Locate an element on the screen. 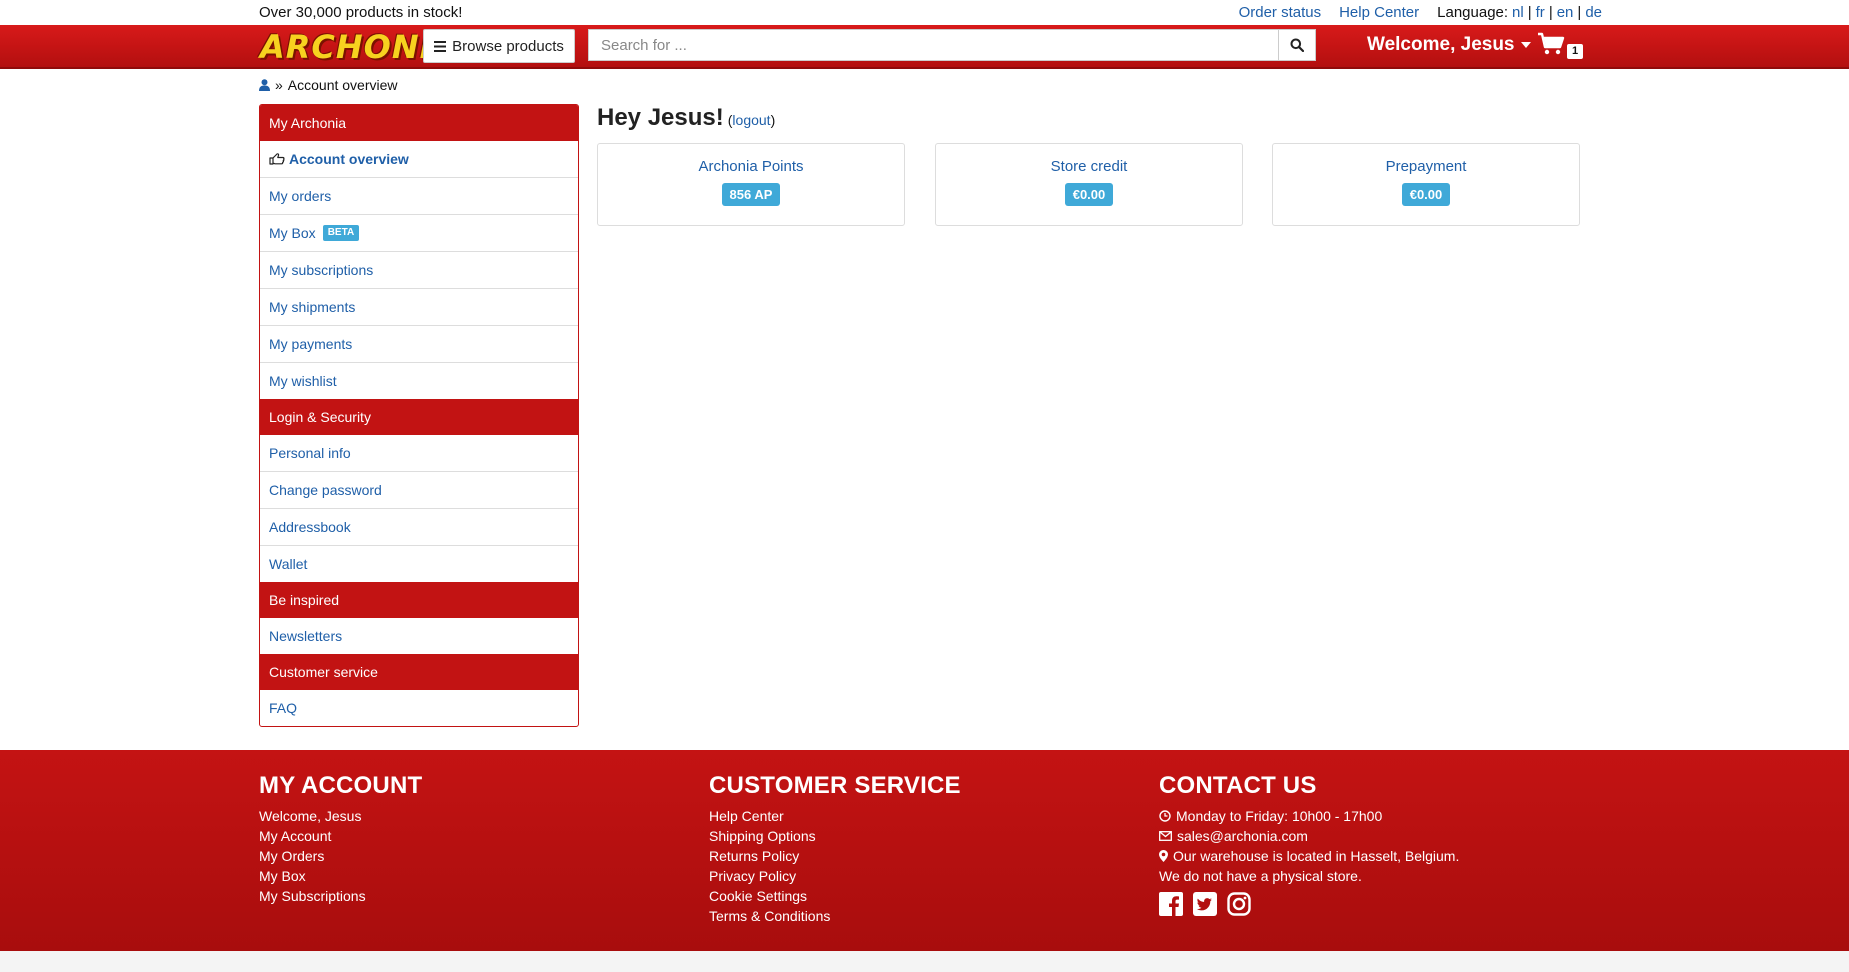  user-menu-toggle: Welcome, Jesus is located at coordinates (1449, 45).